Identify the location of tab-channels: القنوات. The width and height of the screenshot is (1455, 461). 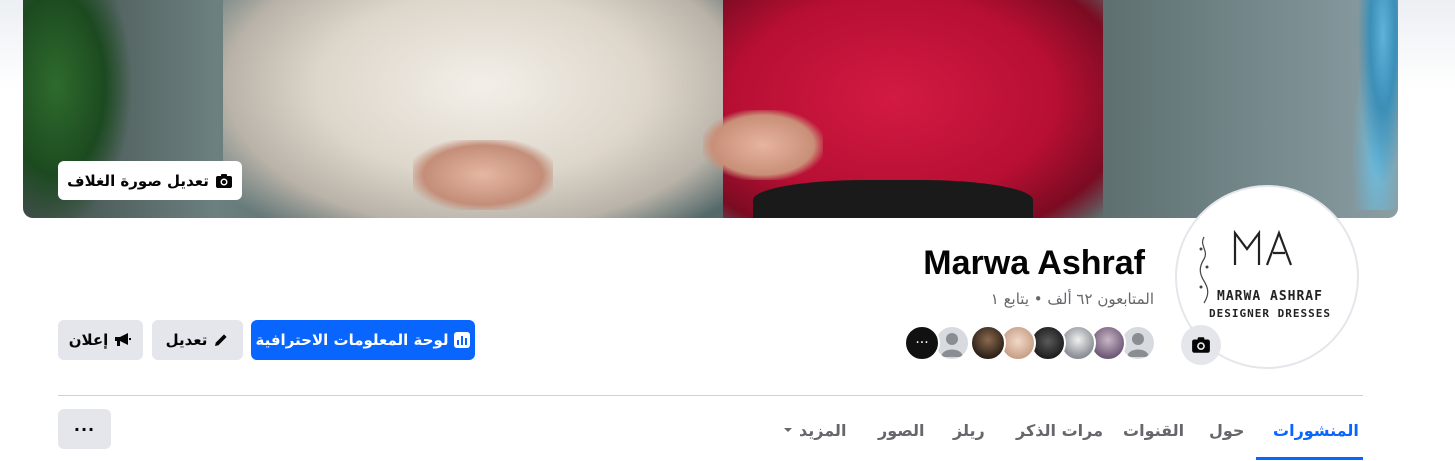
(1153, 430).